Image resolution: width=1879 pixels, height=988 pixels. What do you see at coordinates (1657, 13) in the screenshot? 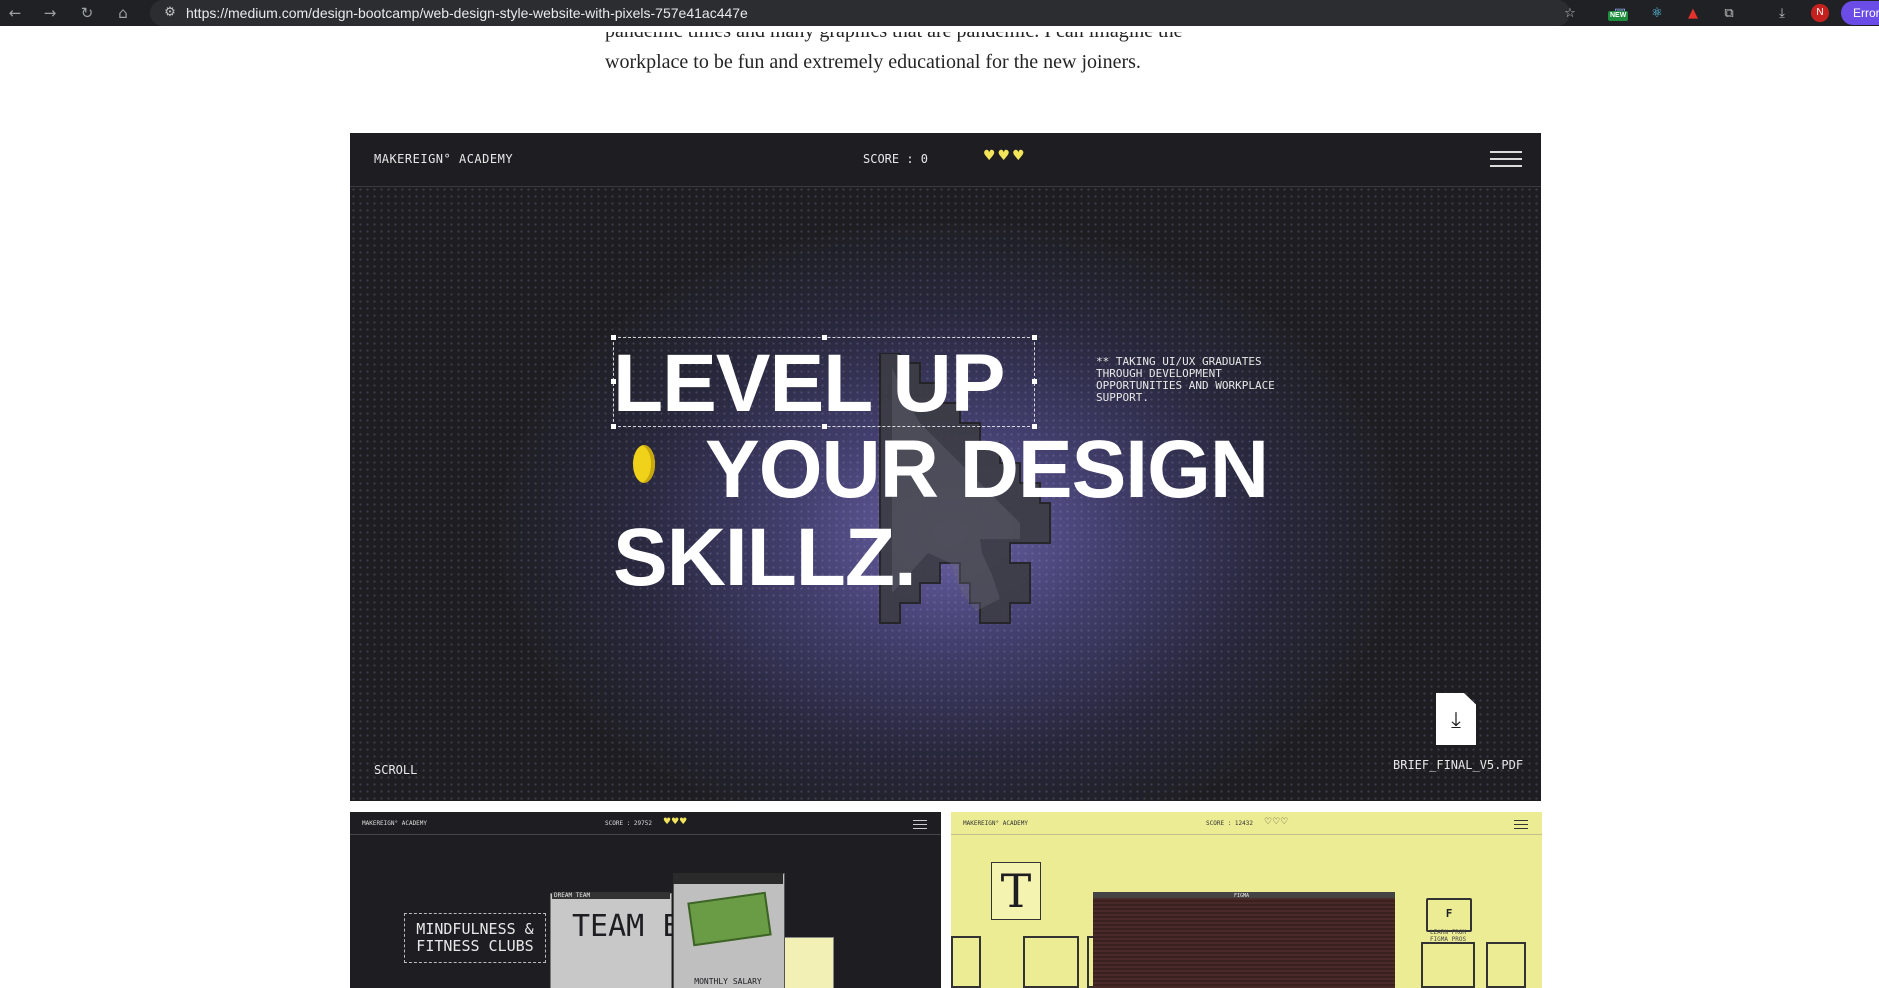
I see `react-devtools-icon: ⚛` at bounding box center [1657, 13].